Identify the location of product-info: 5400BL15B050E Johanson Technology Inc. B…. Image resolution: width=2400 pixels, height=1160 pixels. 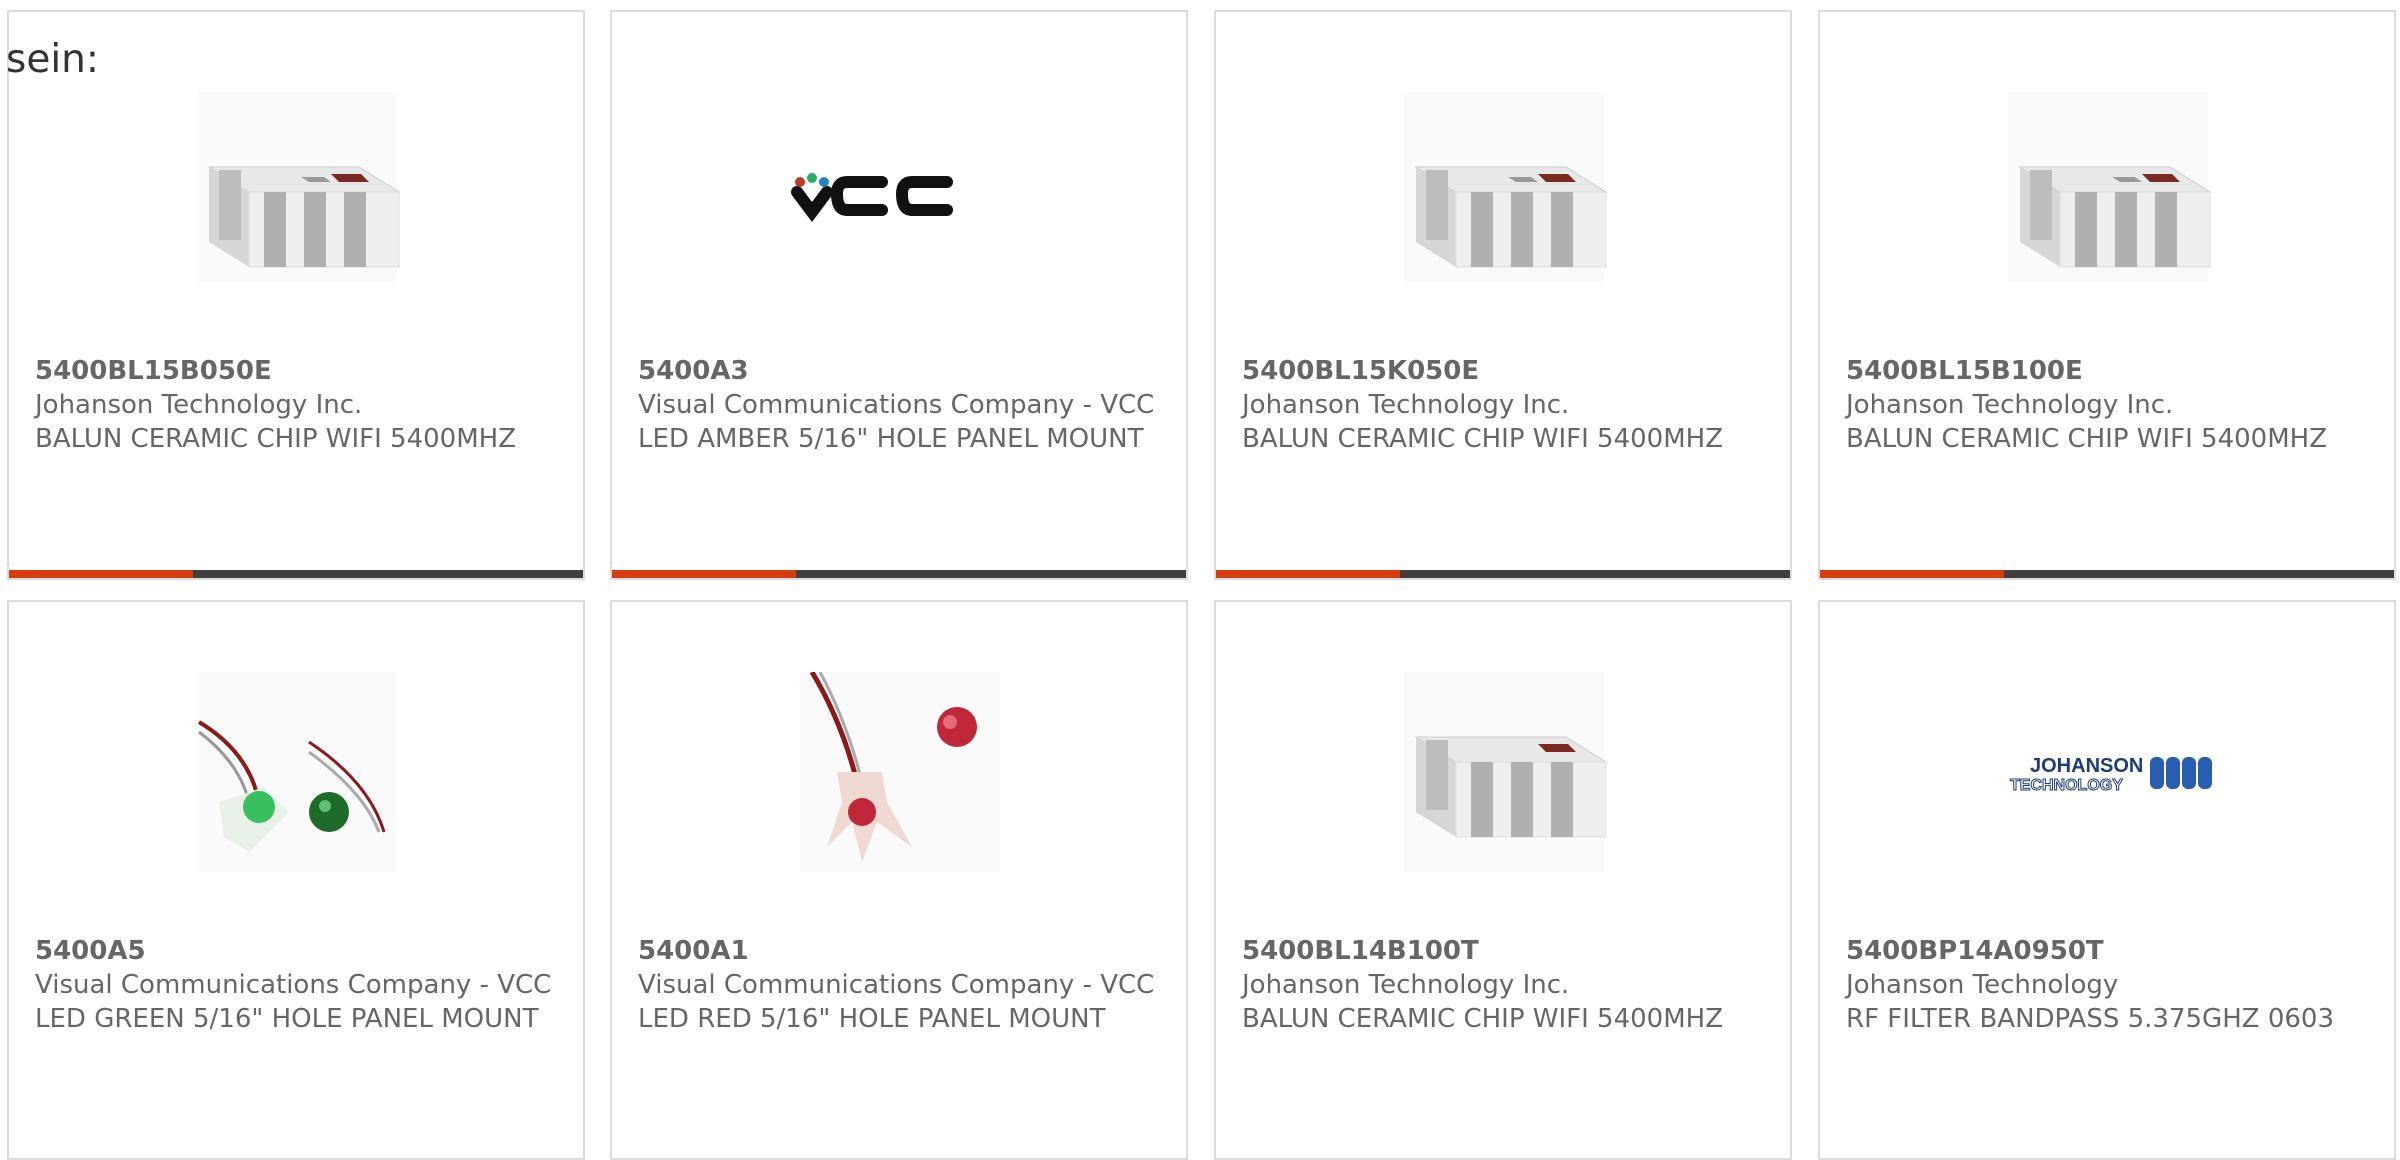
(296, 405).